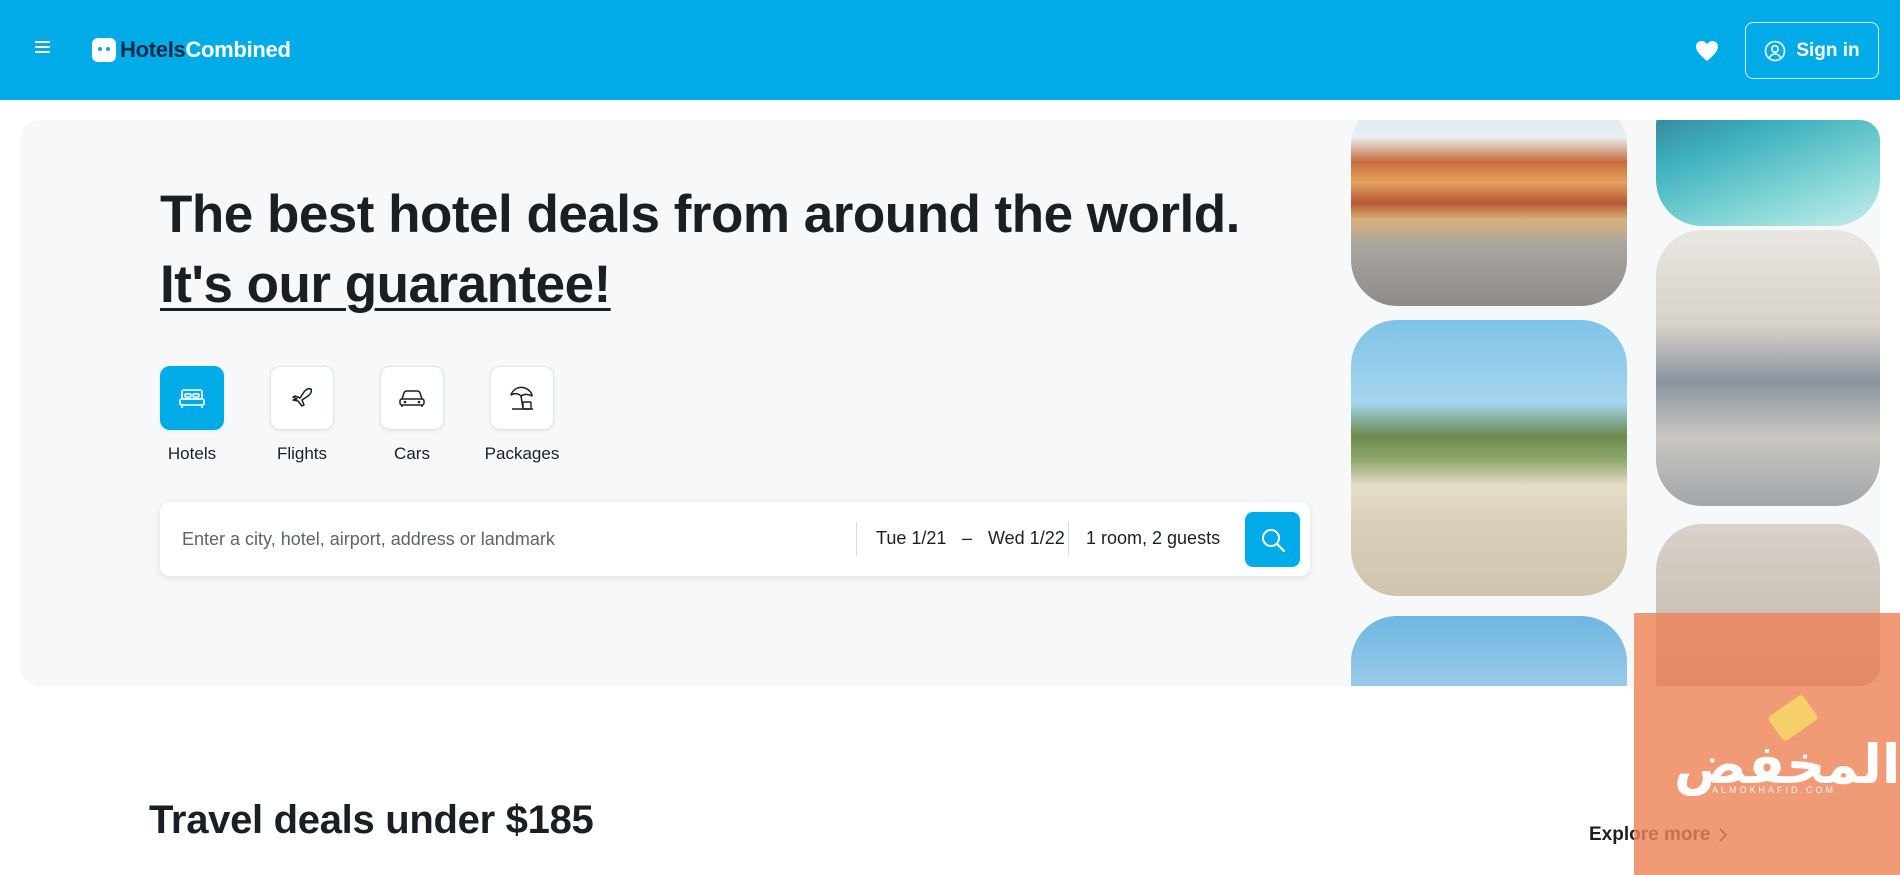 The image size is (1900, 875). What do you see at coordinates (1026, 538) in the screenshot?
I see `checkout-date: Wed 1/22` at bounding box center [1026, 538].